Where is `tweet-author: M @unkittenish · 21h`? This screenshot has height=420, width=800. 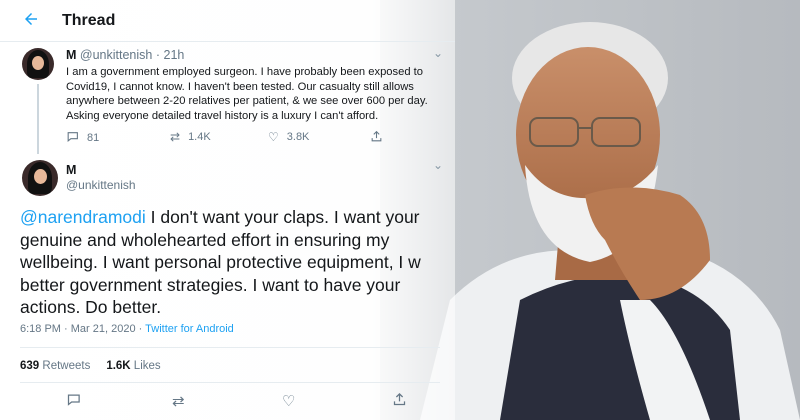
tweet-author: M @unkittenish · 21h is located at coordinates (125, 55).